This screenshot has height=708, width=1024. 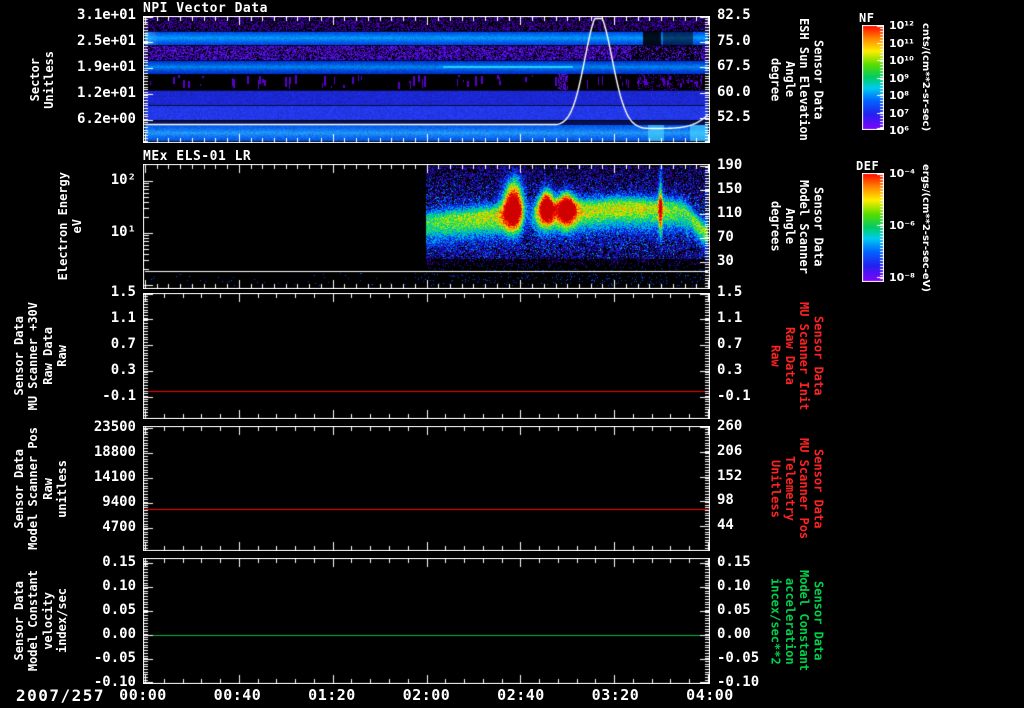 I want to click on colorbar-def-tick-label: 10⁻⁴, so click(x=902, y=173).